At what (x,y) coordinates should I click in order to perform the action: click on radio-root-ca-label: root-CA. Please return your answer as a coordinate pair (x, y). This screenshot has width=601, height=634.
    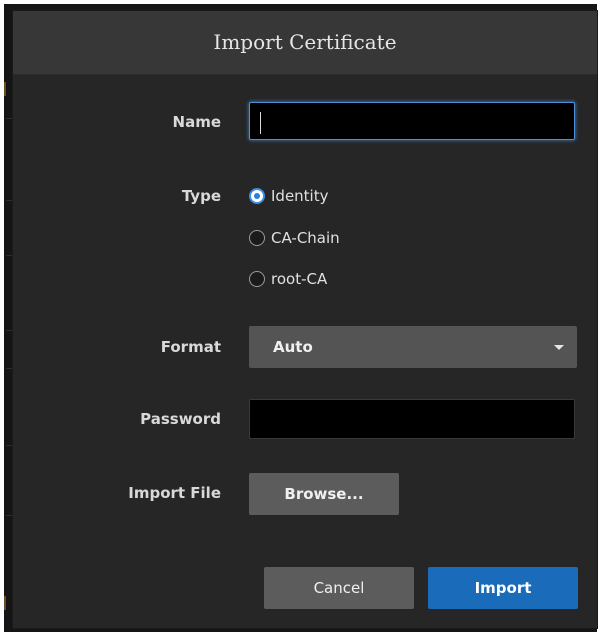
    Looking at the image, I should click on (299, 279).